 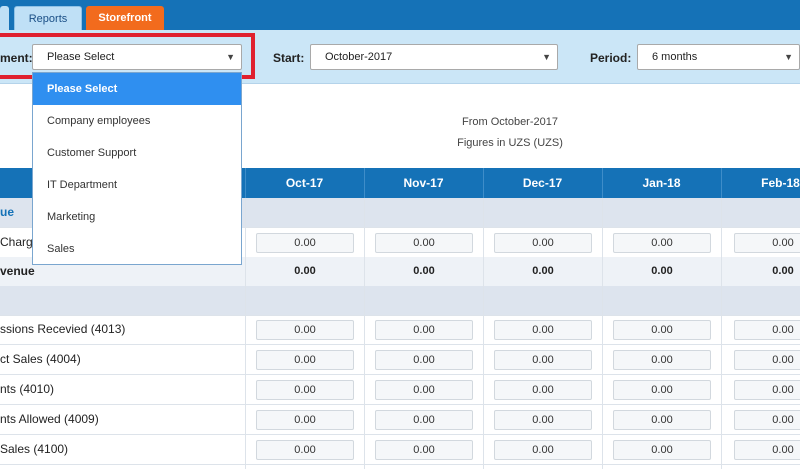 What do you see at coordinates (27, 389) in the screenshot?
I see `row-label: nts (4010)` at bounding box center [27, 389].